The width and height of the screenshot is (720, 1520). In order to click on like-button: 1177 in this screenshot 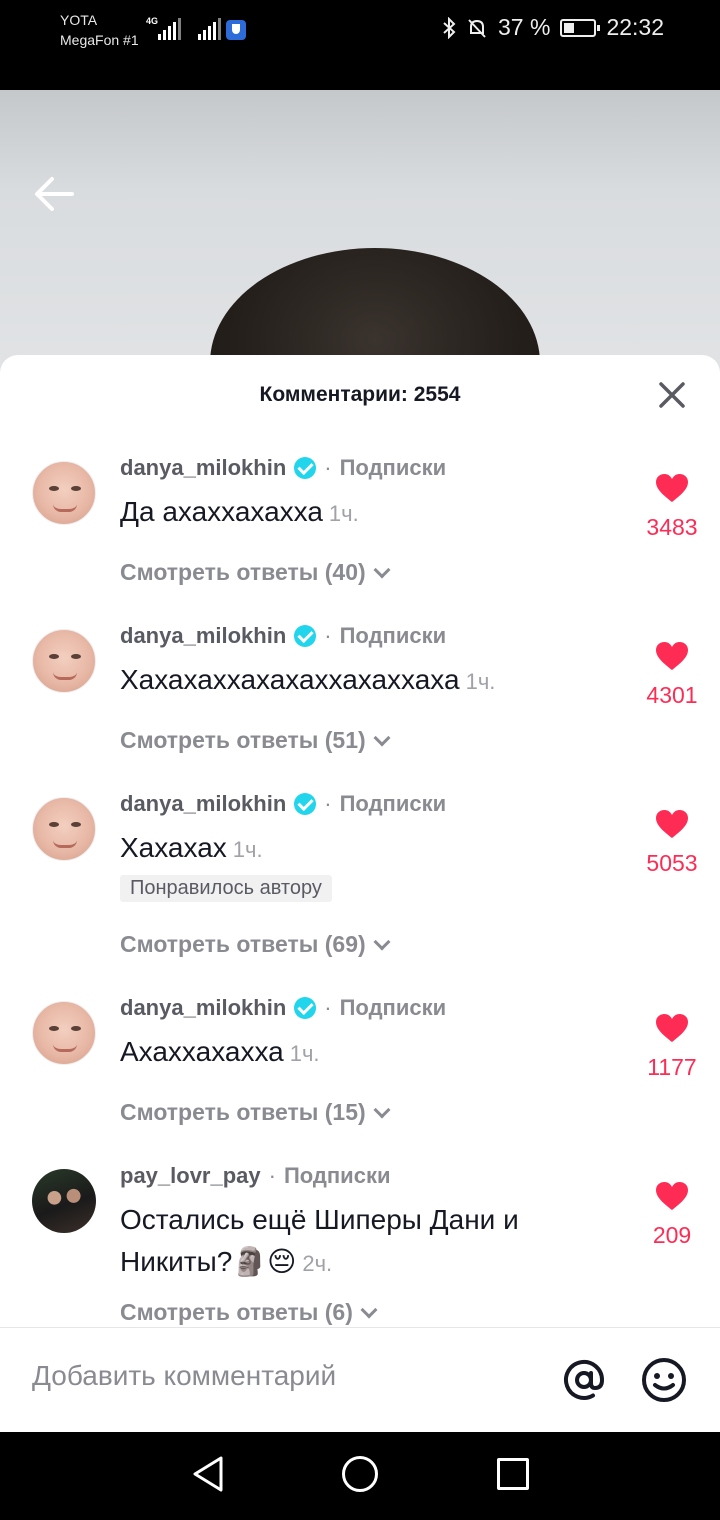, I will do `click(672, 1047)`.